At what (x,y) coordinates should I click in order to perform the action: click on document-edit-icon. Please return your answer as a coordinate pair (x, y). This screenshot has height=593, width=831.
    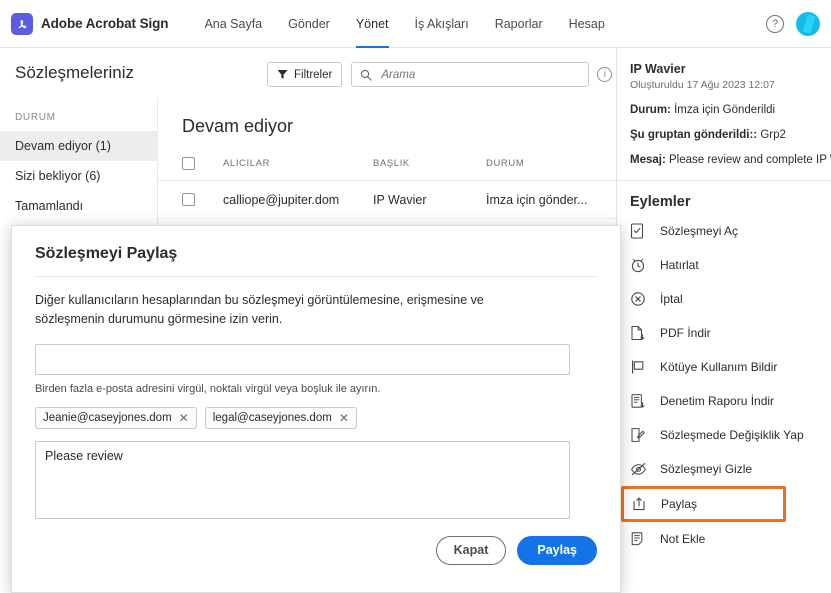
    Looking at the image, I should click on (641, 435).